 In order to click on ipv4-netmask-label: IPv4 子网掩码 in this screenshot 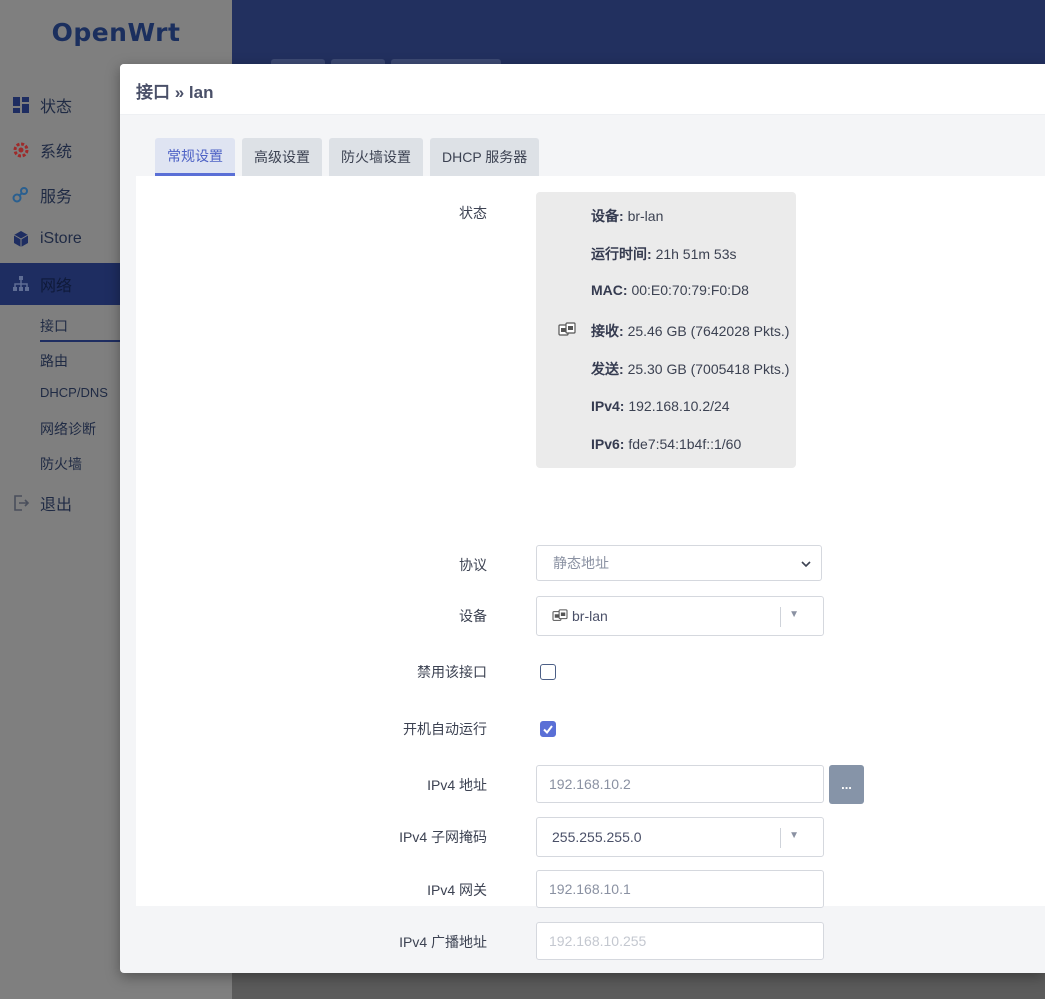, I will do `click(443, 837)`.